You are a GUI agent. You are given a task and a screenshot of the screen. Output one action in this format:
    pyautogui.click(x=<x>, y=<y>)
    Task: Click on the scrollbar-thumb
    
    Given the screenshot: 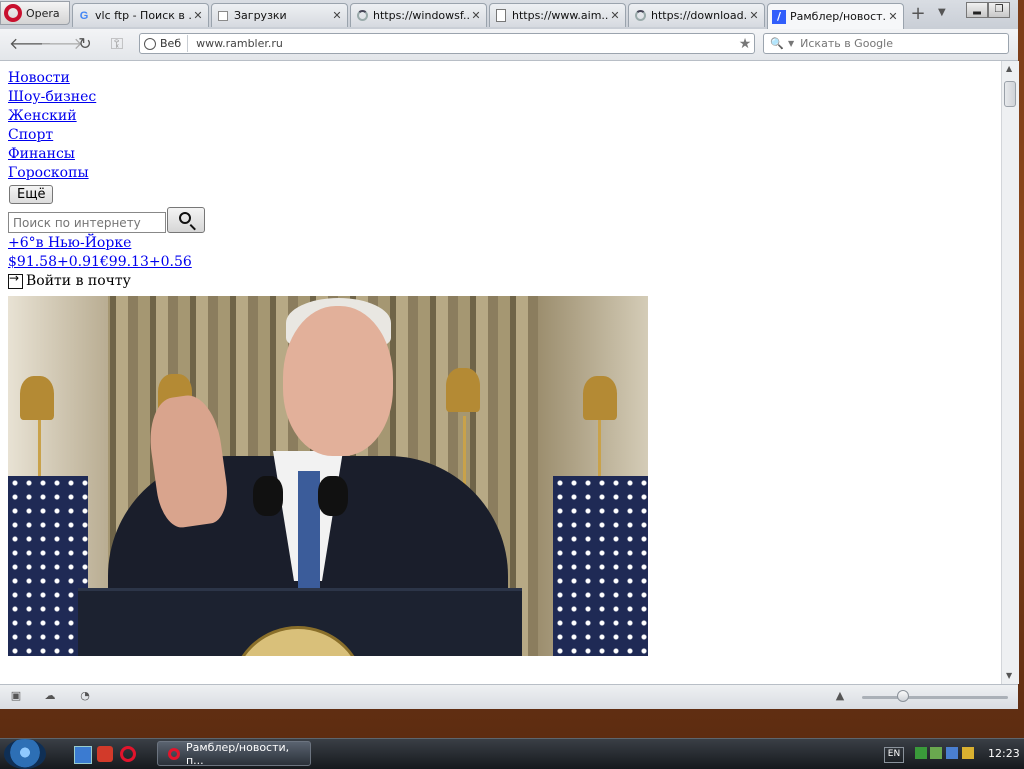 What is the action you would take?
    pyautogui.click(x=1010, y=94)
    